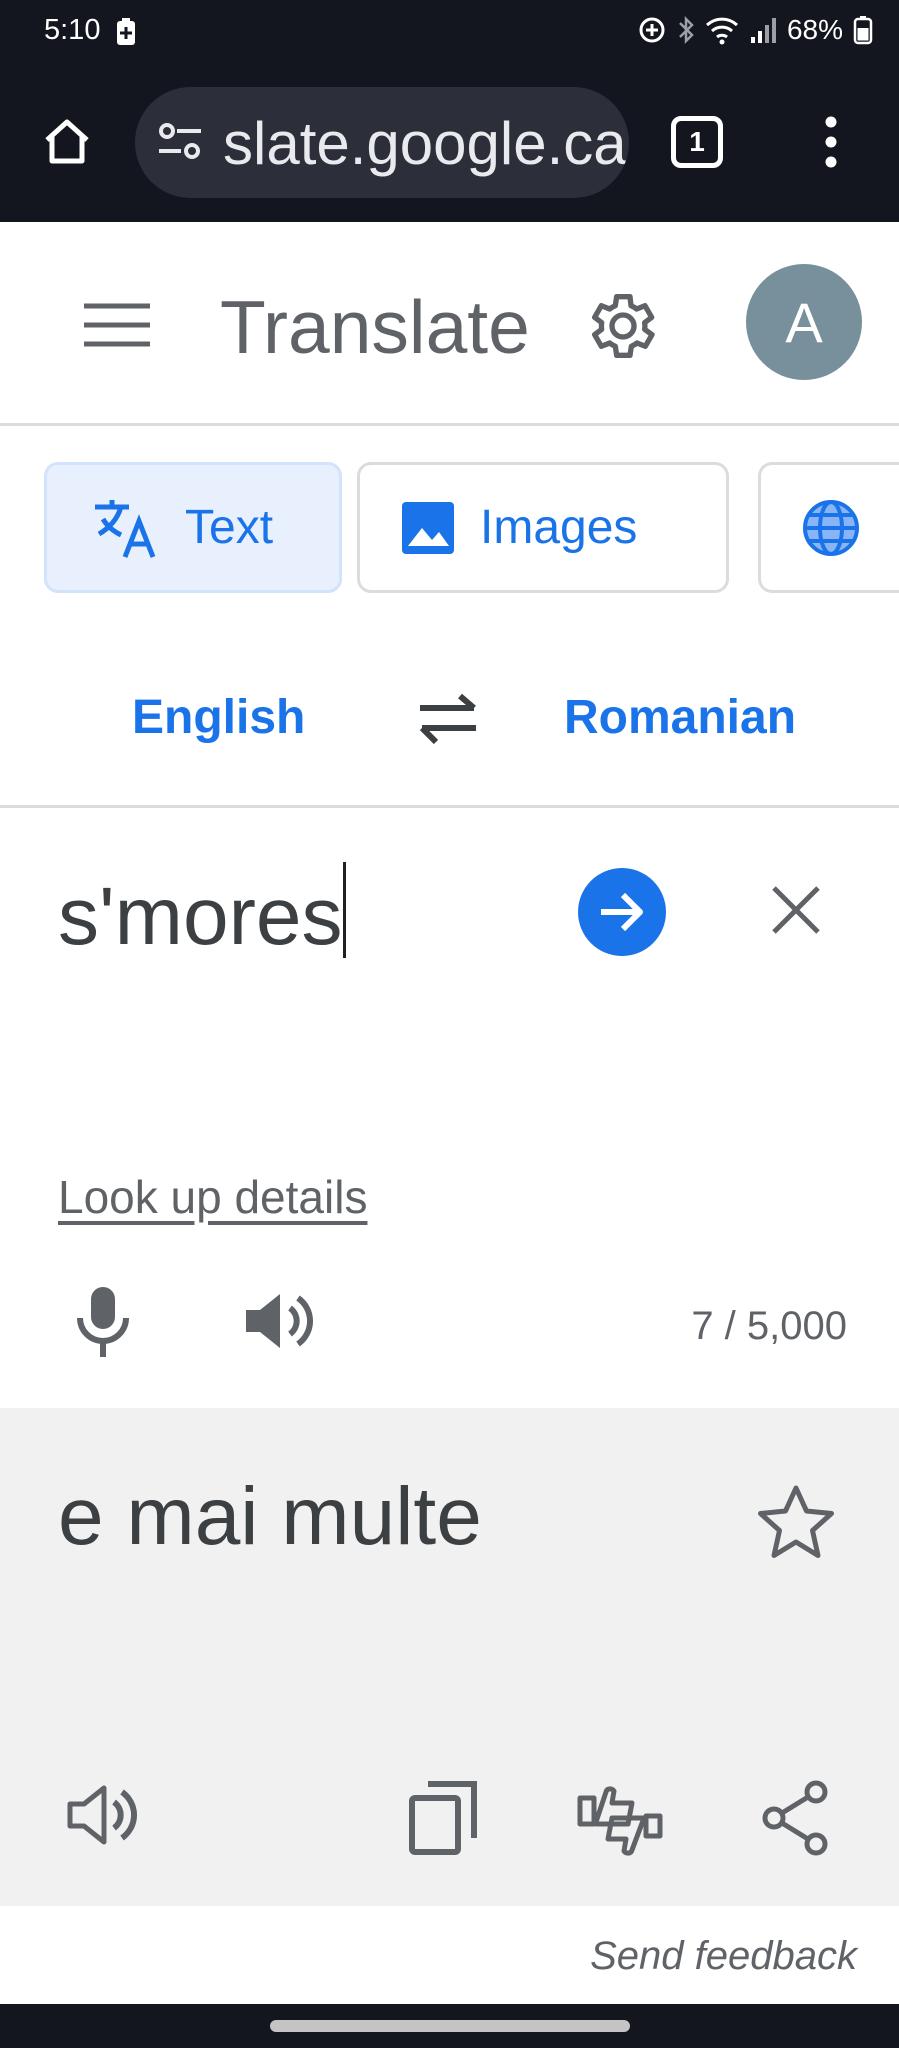 This screenshot has width=899, height=2048. I want to click on mode-tab-text-label: Text, so click(229, 527).